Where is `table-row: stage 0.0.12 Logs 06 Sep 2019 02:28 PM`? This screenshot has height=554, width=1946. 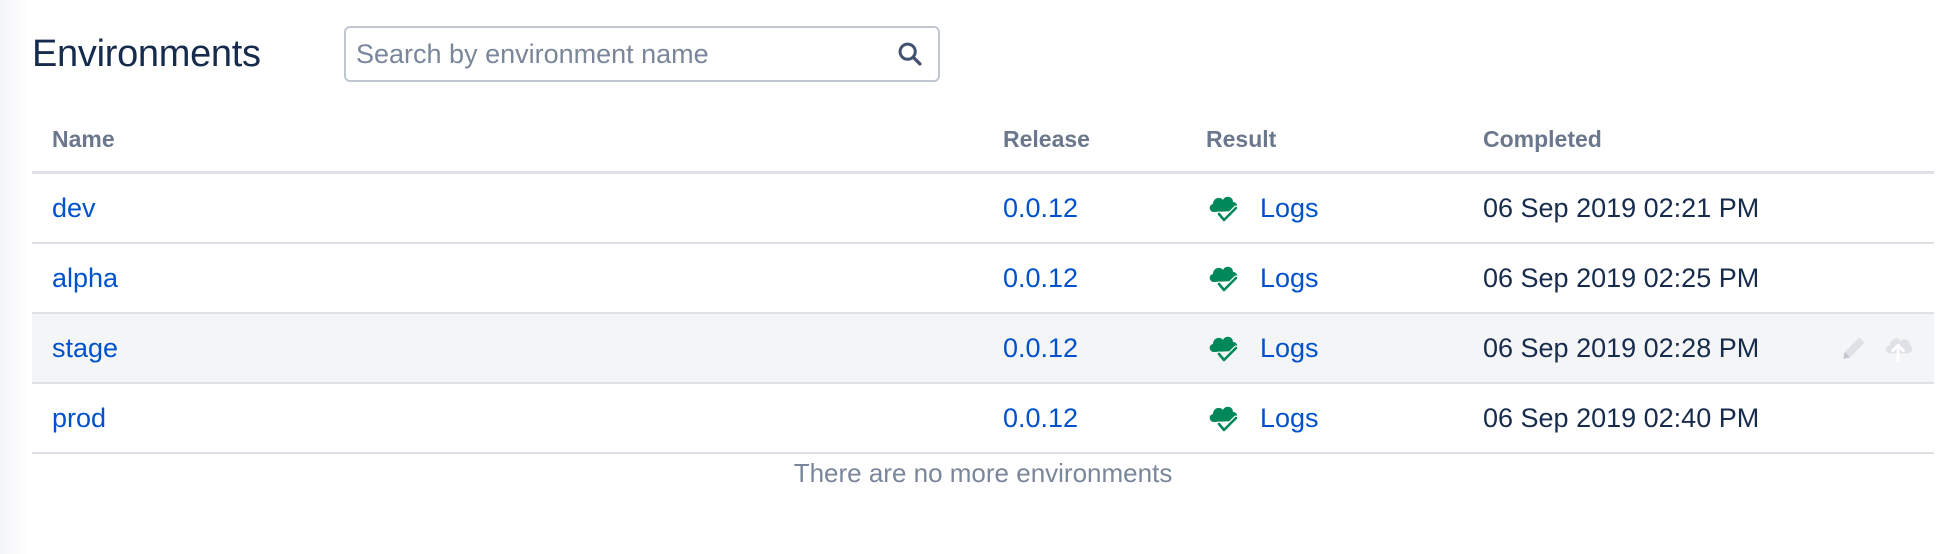 table-row: stage 0.0.12 Logs 06 Sep 2019 02:28 PM is located at coordinates (983, 349).